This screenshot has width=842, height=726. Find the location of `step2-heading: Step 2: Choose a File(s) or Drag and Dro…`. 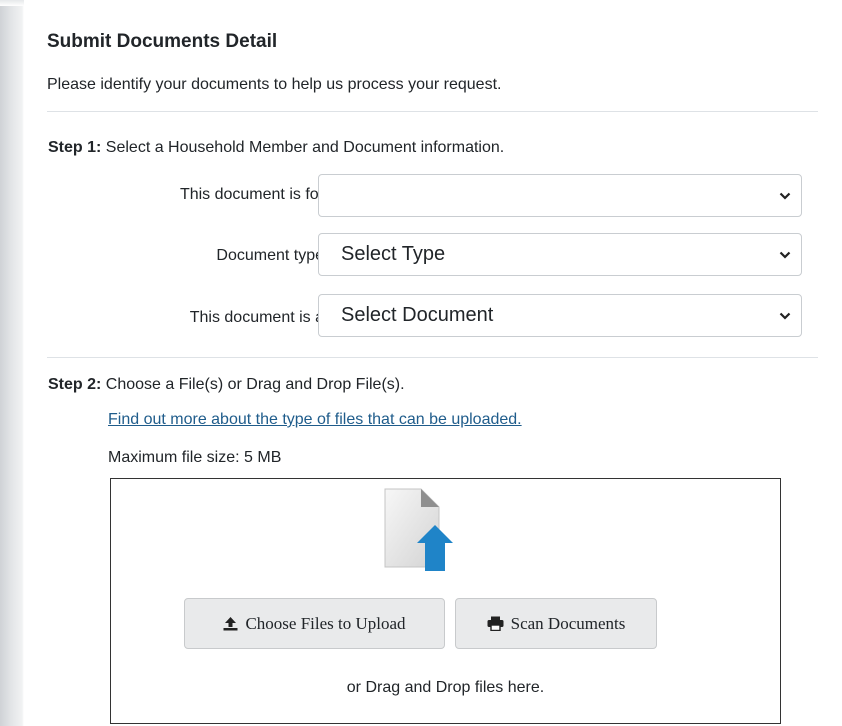

step2-heading: Step 2: Choose a File(s) or Drag and Dro… is located at coordinates (226, 385).